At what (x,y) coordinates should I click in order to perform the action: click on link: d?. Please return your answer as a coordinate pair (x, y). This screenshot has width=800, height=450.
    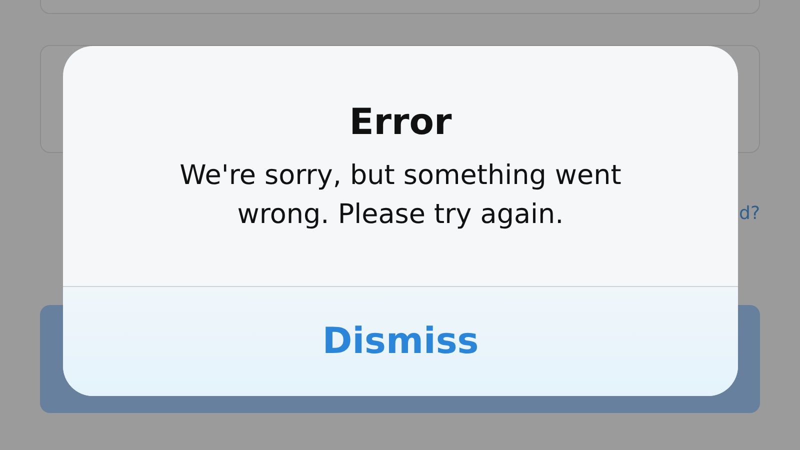
    Looking at the image, I should click on (749, 214).